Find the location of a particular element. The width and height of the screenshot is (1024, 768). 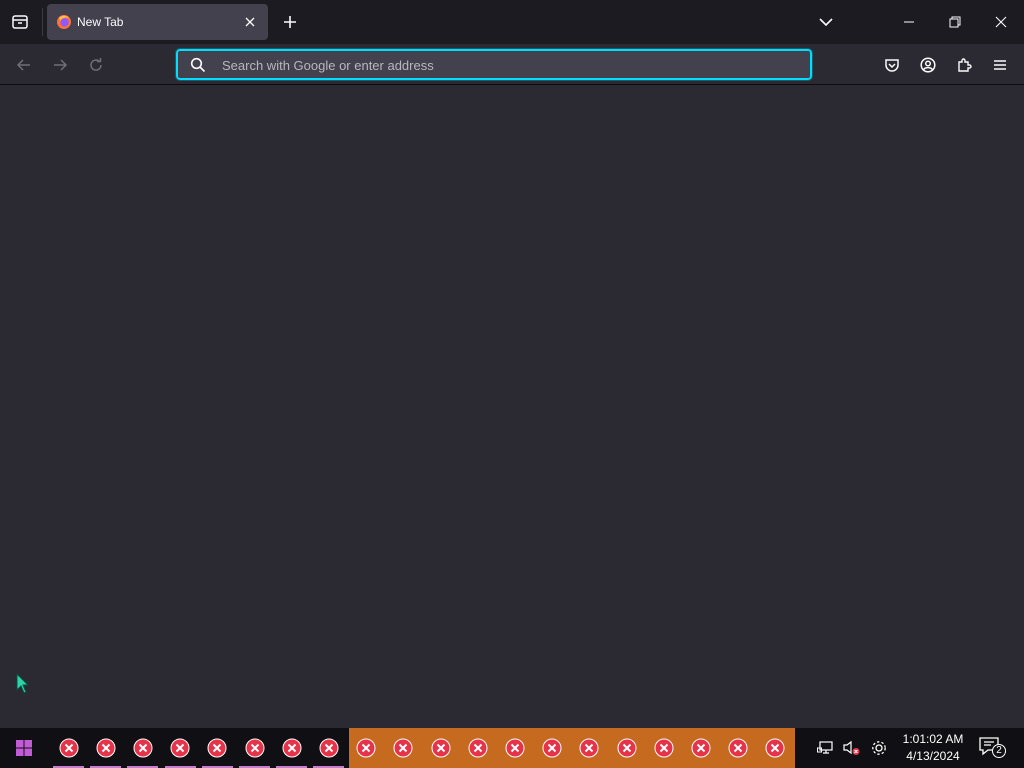

windows-logo-icon is located at coordinates (24, 748).